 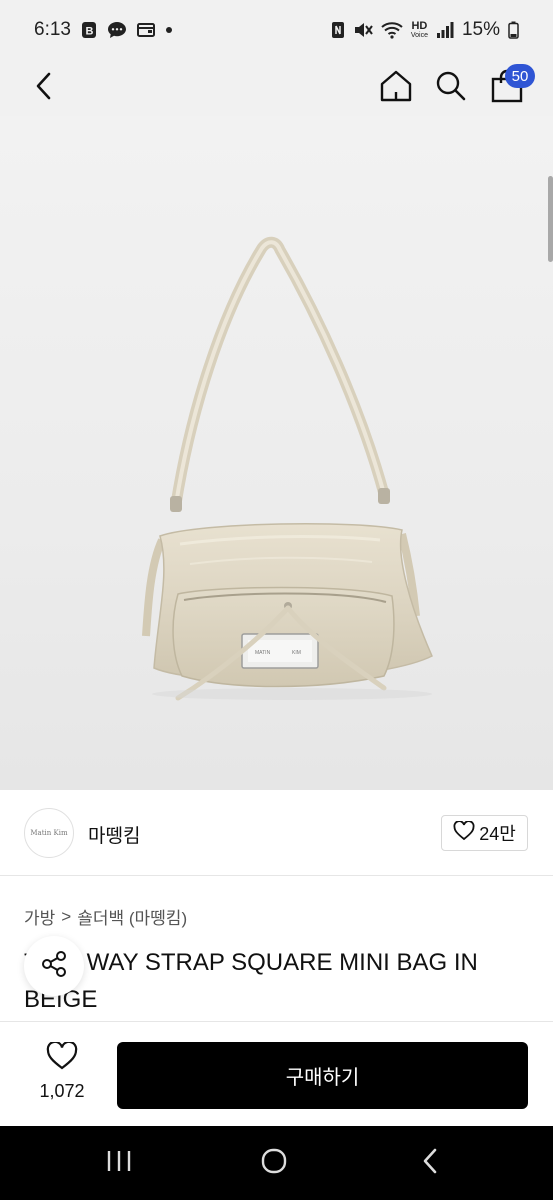 I want to click on home-button, so click(x=396, y=88).